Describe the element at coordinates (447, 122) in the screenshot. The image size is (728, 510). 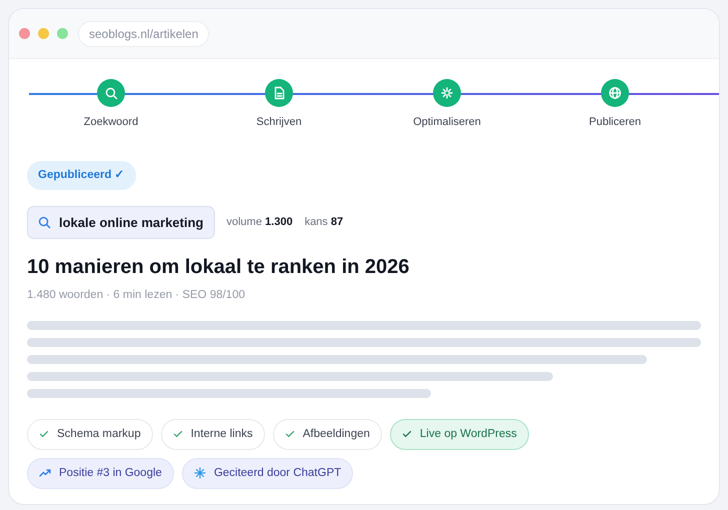
I see `step-label: Optimaliseren` at that location.